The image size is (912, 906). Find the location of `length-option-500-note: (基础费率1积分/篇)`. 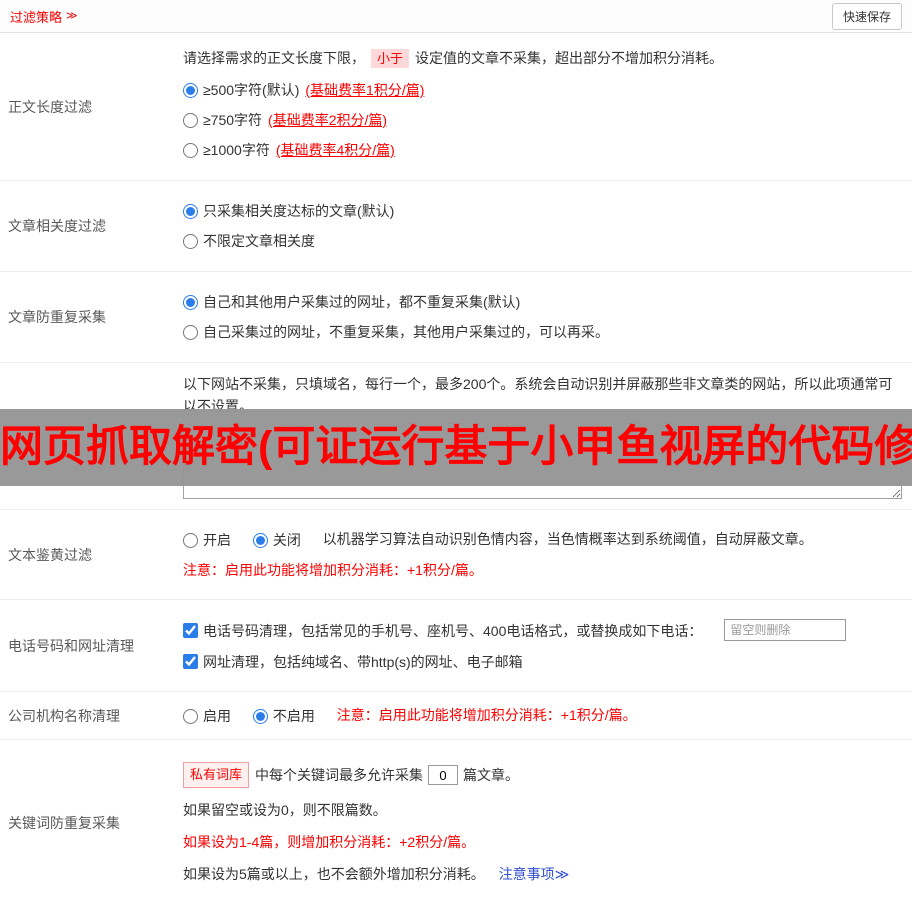

length-option-500-note: (基础费率1积分/篇) is located at coordinates (365, 90).